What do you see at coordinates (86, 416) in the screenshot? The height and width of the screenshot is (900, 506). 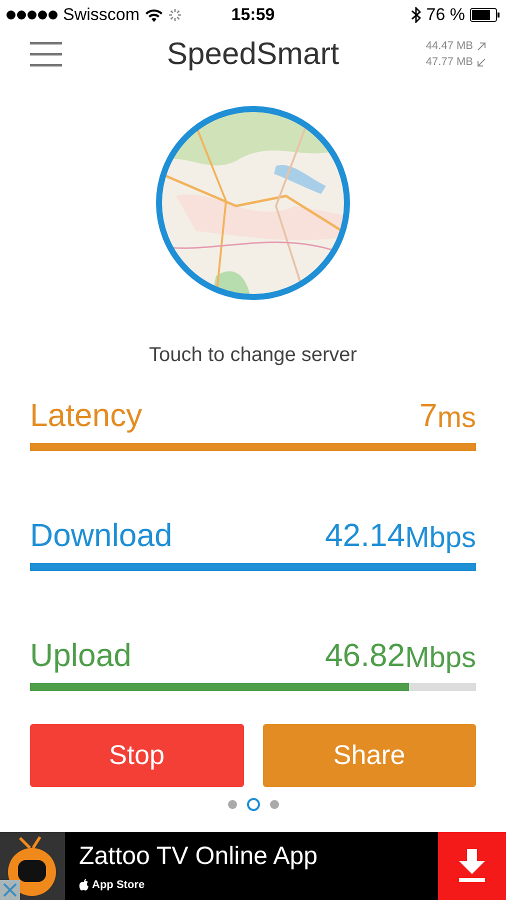 I see `metric-label: Latency` at bounding box center [86, 416].